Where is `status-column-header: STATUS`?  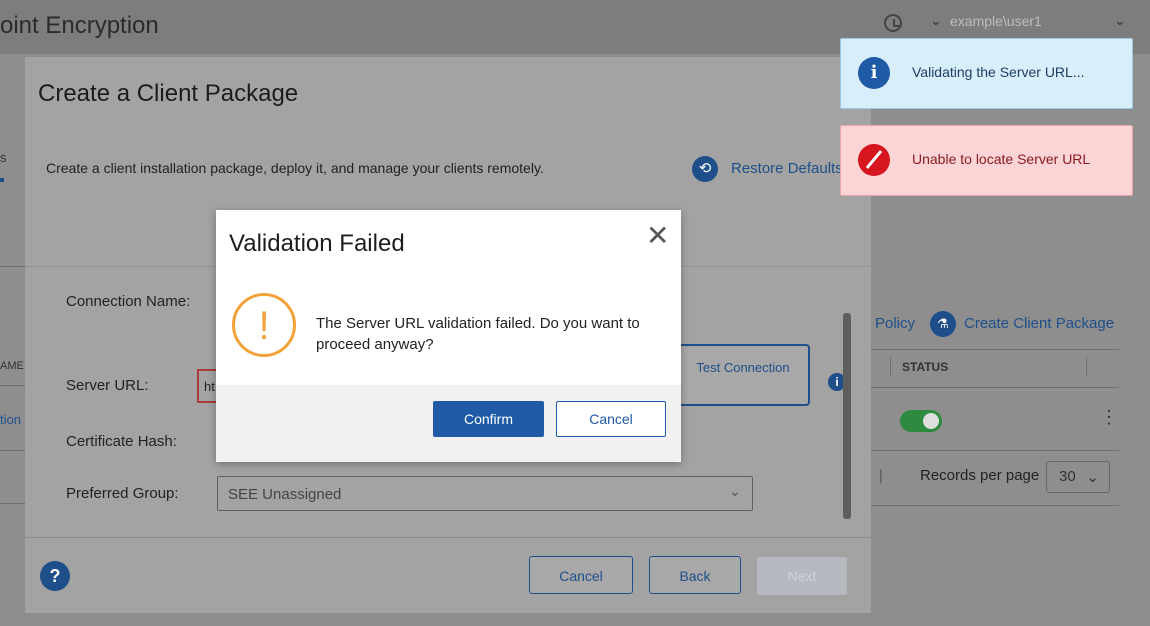 status-column-header: STATUS is located at coordinates (925, 367).